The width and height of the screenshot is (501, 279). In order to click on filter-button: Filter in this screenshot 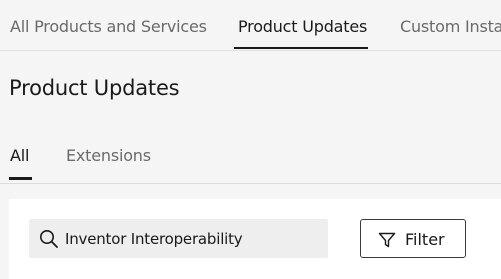, I will do `click(413, 238)`.